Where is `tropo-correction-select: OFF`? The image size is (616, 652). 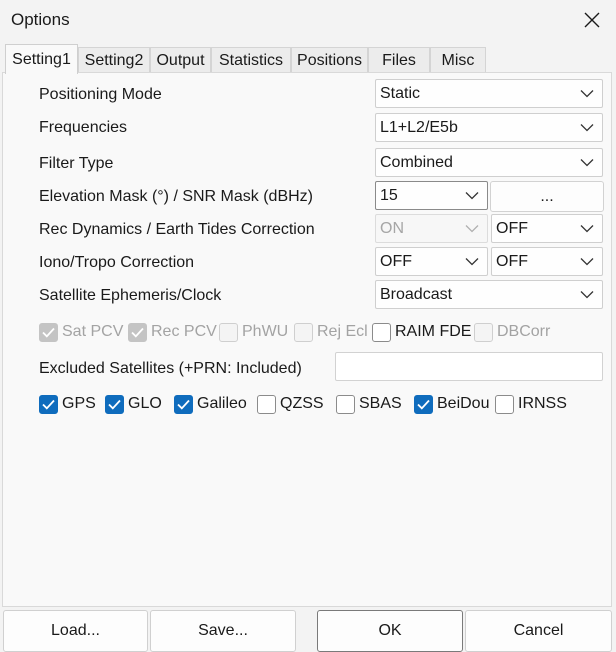
tropo-correction-select: OFF is located at coordinates (547, 261).